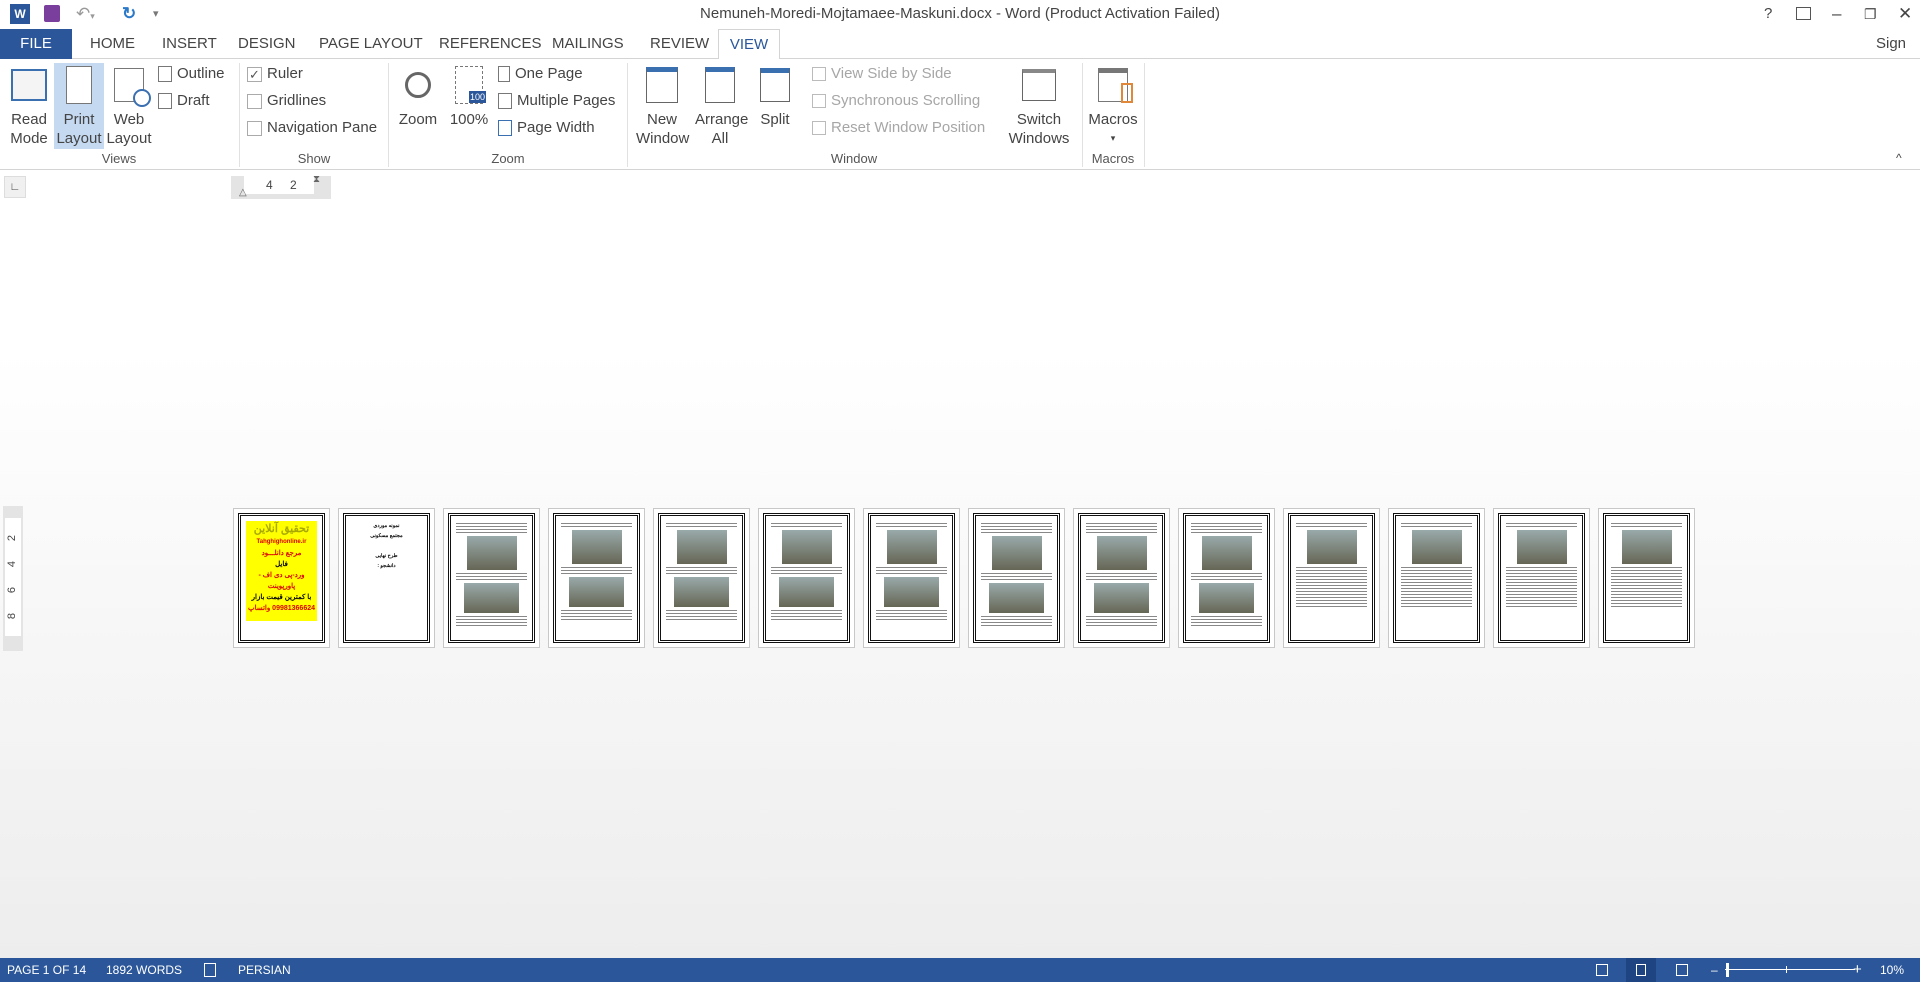  What do you see at coordinates (129, 85) in the screenshot?
I see `globe-page-icon` at bounding box center [129, 85].